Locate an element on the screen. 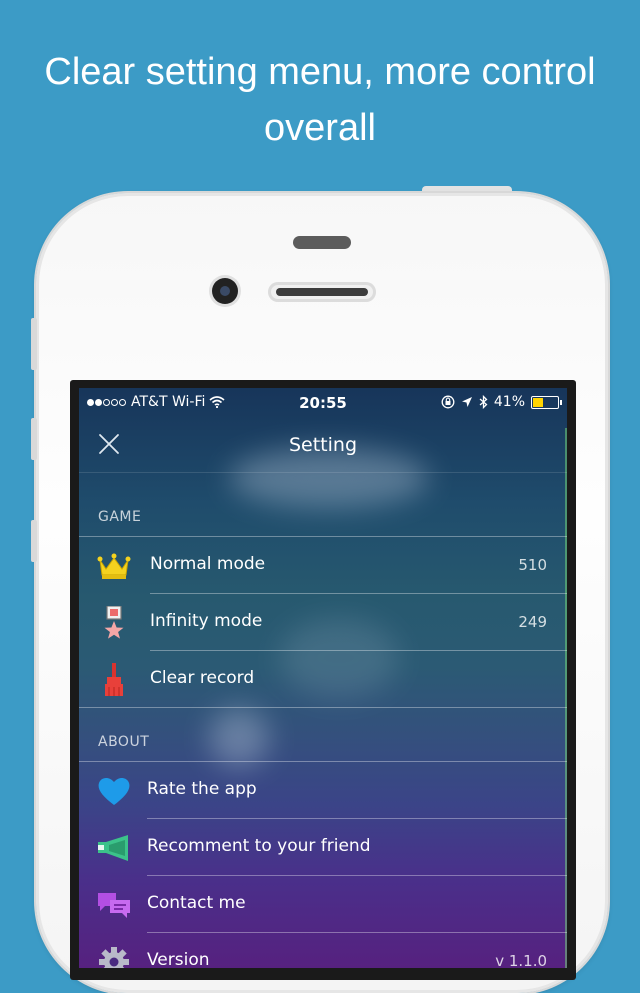 The width and height of the screenshot is (640, 993). broom-icon is located at coordinates (114, 679).